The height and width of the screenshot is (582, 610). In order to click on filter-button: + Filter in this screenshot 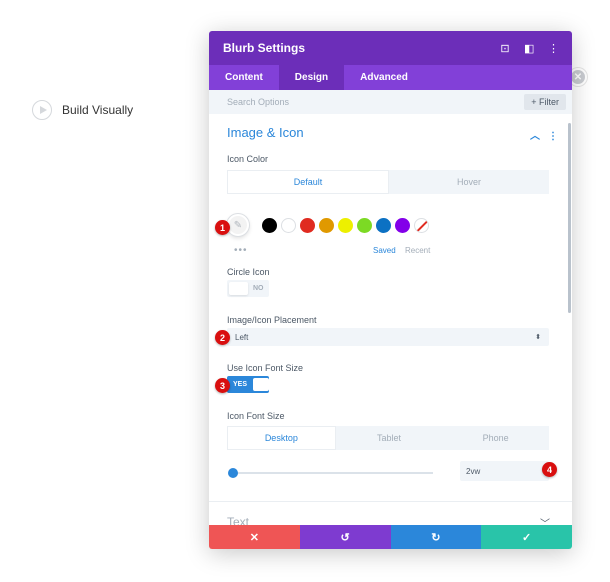, I will do `click(545, 102)`.